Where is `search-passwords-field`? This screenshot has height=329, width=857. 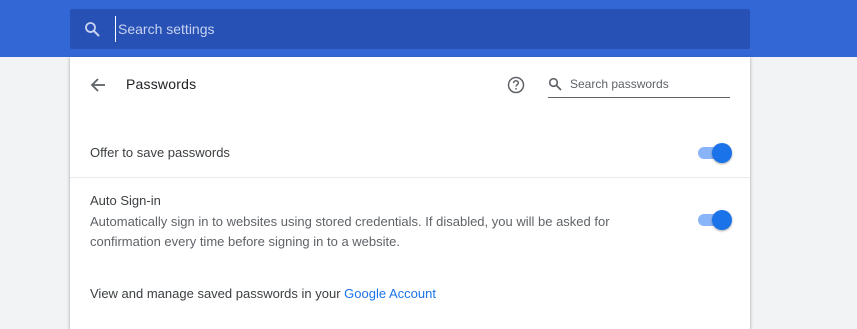 search-passwords-field is located at coordinates (639, 86).